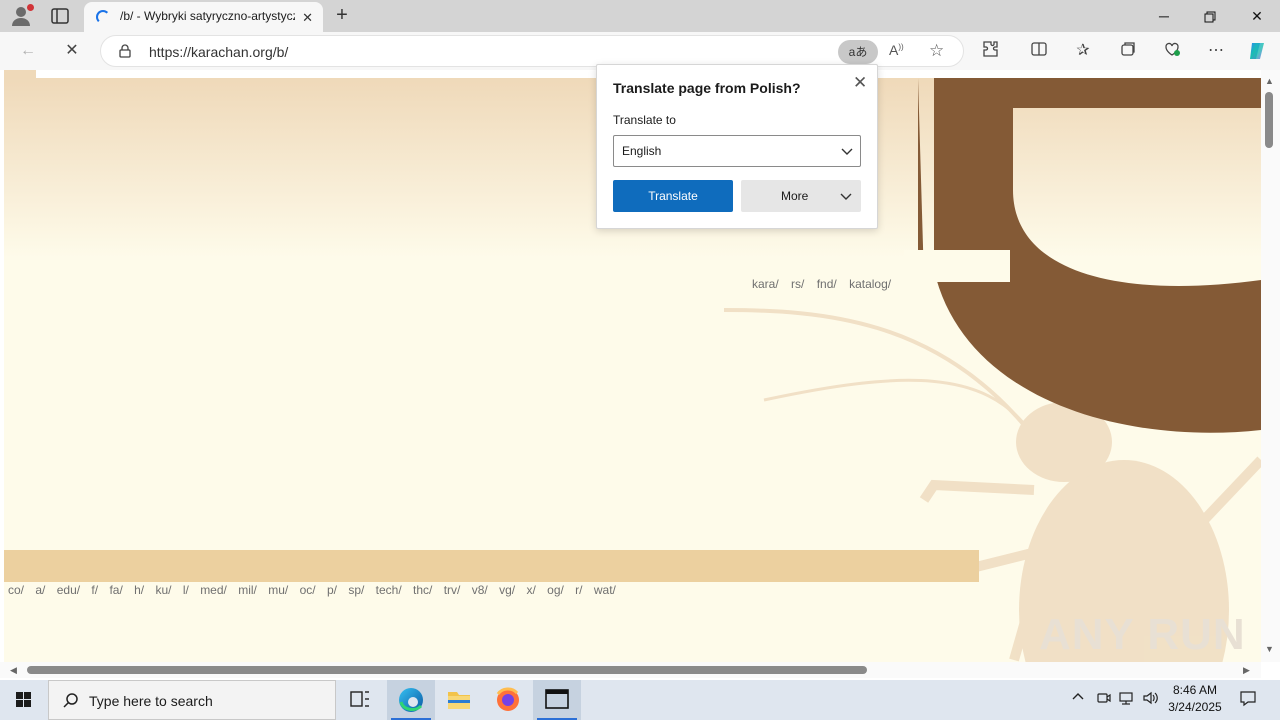 The height and width of the screenshot is (725, 1280). I want to click on board-link: l/, so click(186, 590).